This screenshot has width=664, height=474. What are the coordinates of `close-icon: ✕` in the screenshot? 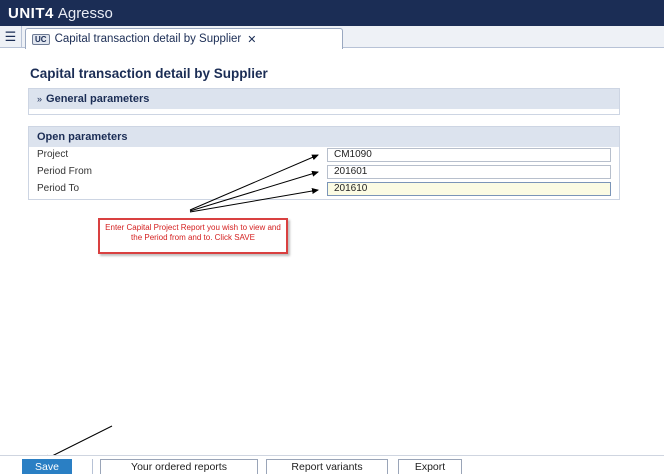 It's located at (251, 39).